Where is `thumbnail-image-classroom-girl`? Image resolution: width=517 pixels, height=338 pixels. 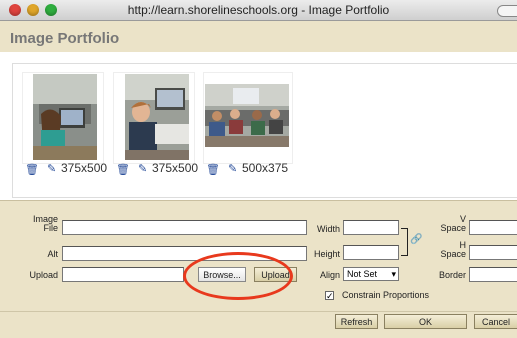 thumbnail-image-classroom-girl is located at coordinates (65, 117).